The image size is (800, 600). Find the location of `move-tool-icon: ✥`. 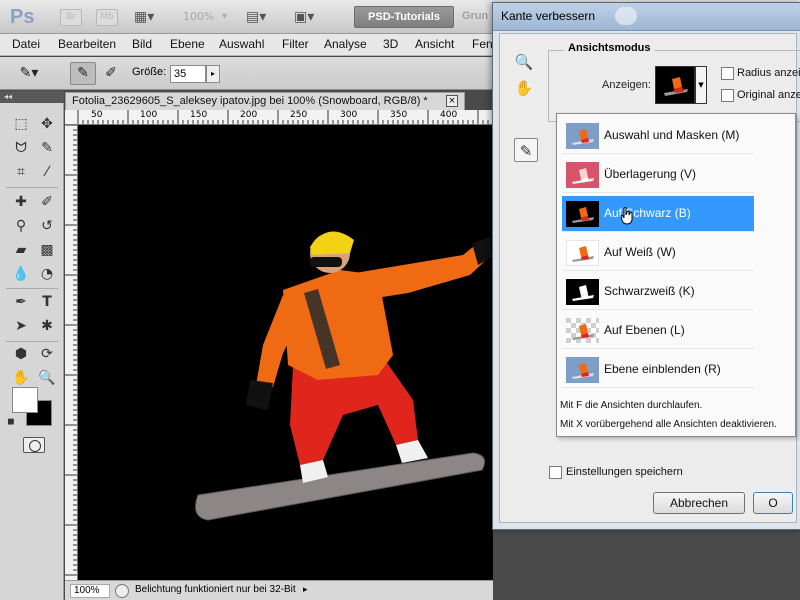

move-tool-icon: ✥ is located at coordinates (47, 124).